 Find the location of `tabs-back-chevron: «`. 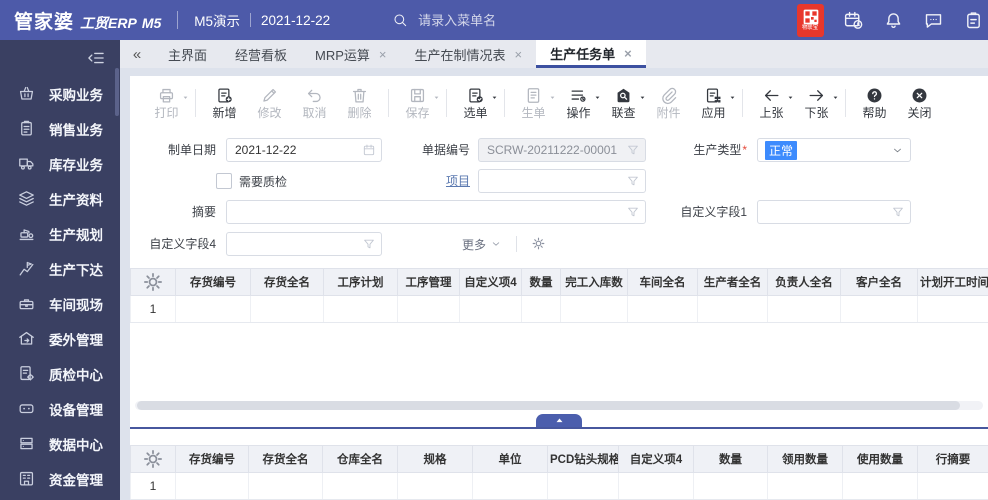

tabs-back-chevron: « is located at coordinates (137, 54).